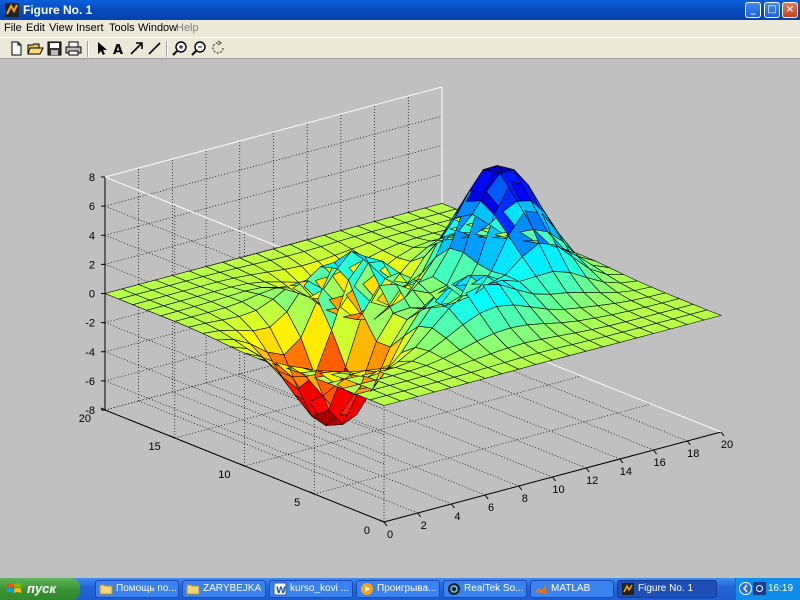  I want to click on taskbar-item-label: MATLAB, so click(571, 588).